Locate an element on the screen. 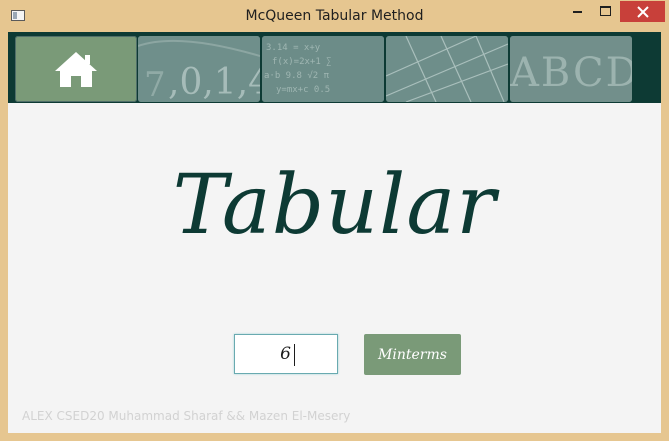 The image size is (669, 441). minterm-count-input: 6 is located at coordinates (286, 354).